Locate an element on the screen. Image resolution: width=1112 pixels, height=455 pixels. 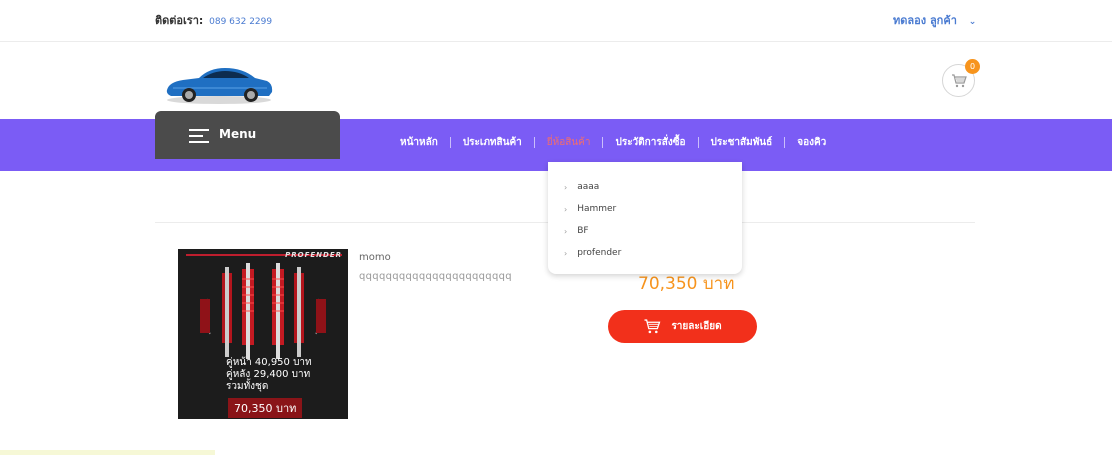
footer-accent is located at coordinates (107, 452).